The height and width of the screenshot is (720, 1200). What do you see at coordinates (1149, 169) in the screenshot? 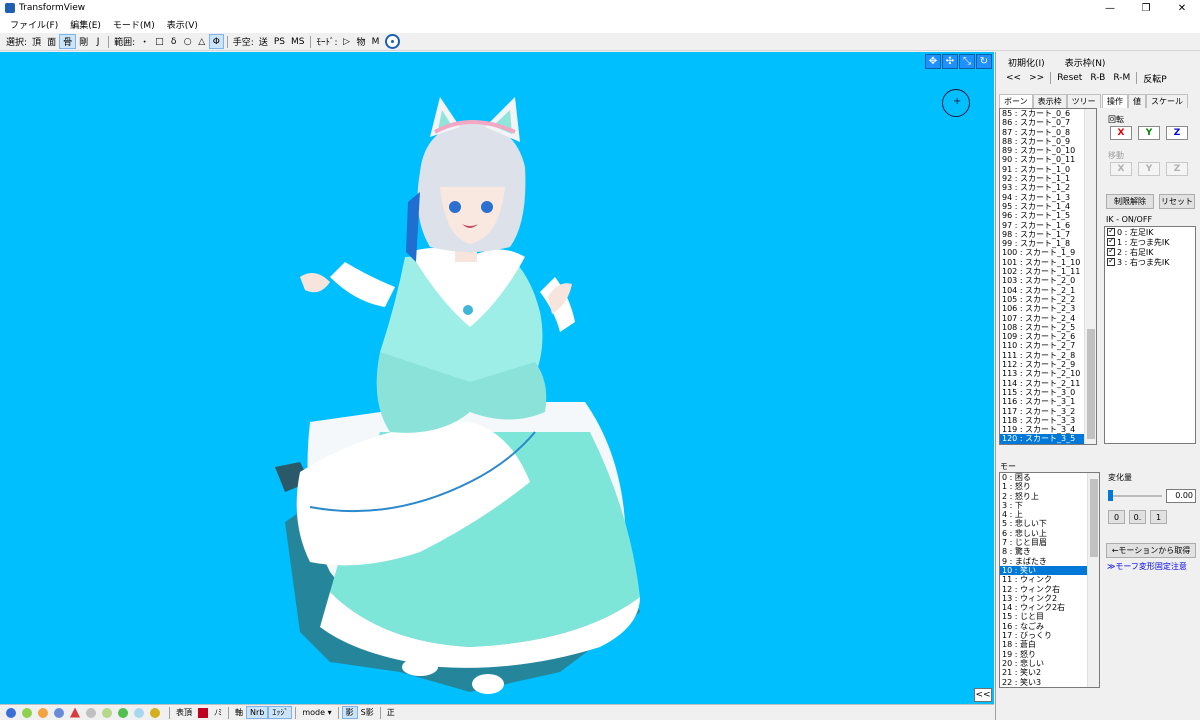
I see `move-y-button: Y` at bounding box center [1149, 169].